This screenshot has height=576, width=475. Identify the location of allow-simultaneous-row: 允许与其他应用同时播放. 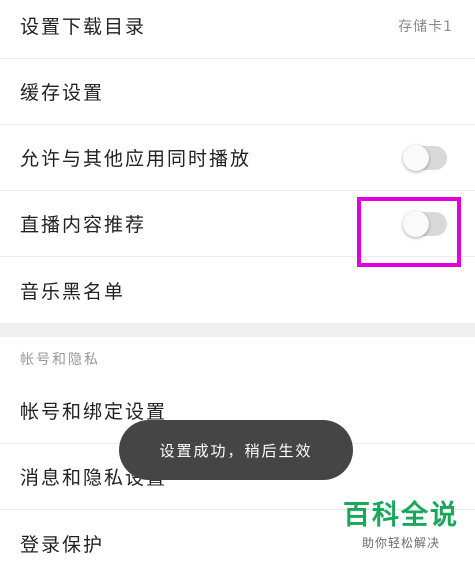
(237, 158).